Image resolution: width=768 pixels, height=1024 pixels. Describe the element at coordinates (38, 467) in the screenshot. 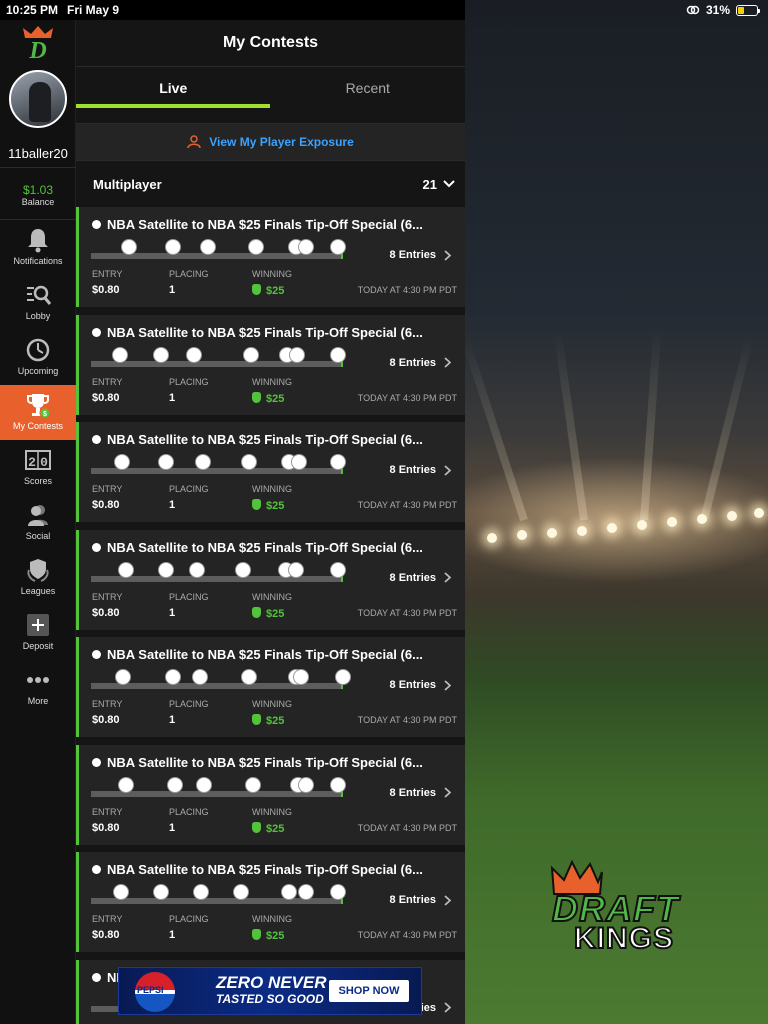

I see `nav-scores: 20 Scores` at that location.